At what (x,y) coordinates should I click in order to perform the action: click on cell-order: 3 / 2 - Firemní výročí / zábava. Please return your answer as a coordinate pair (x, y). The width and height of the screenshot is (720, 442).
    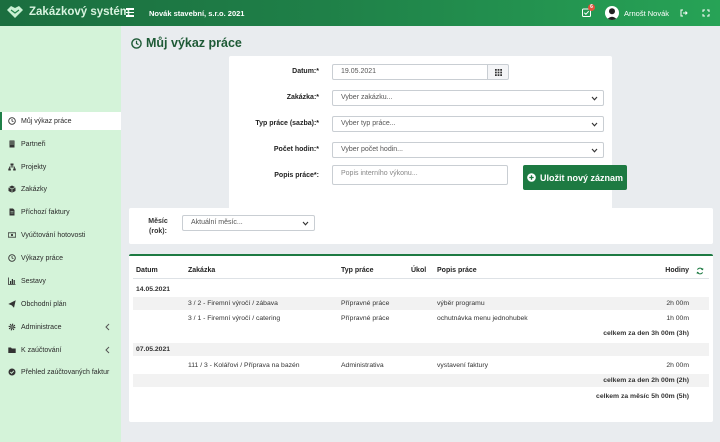
    Looking at the image, I should click on (233, 303).